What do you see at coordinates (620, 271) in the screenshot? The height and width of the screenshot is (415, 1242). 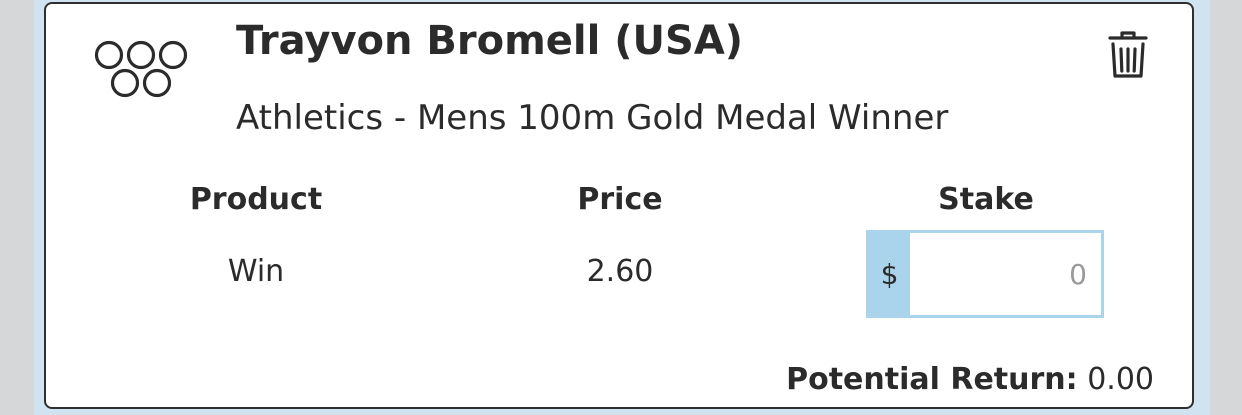 I see `price-value: 2.60` at bounding box center [620, 271].